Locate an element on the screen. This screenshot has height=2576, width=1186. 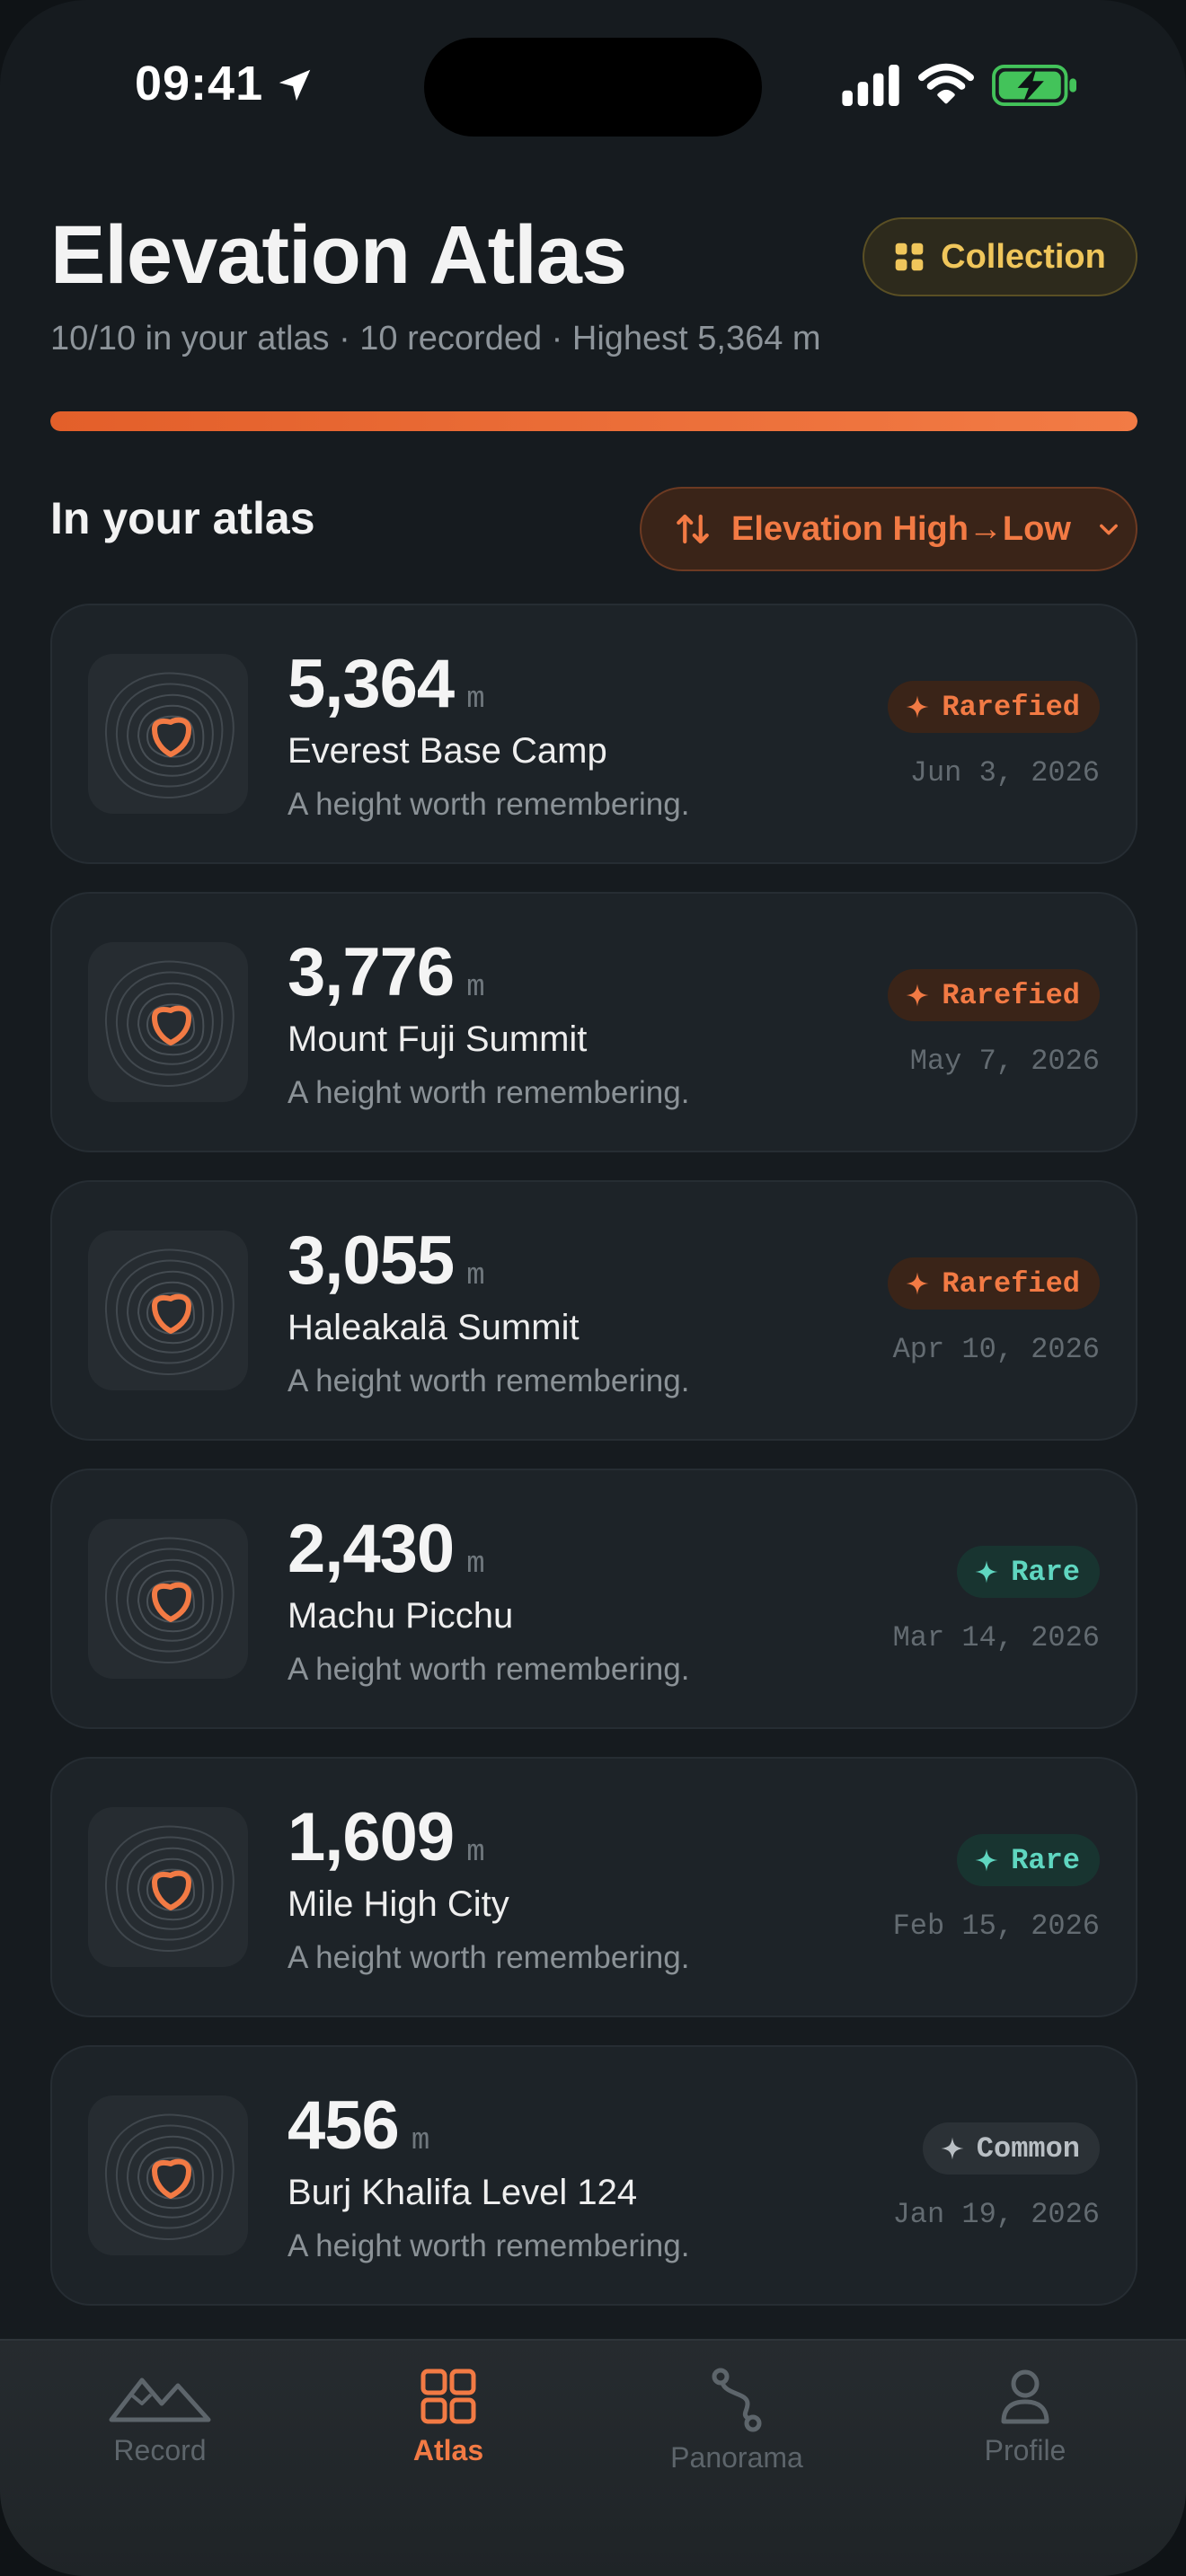
atlas-progress-bar is located at coordinates (593, 421).